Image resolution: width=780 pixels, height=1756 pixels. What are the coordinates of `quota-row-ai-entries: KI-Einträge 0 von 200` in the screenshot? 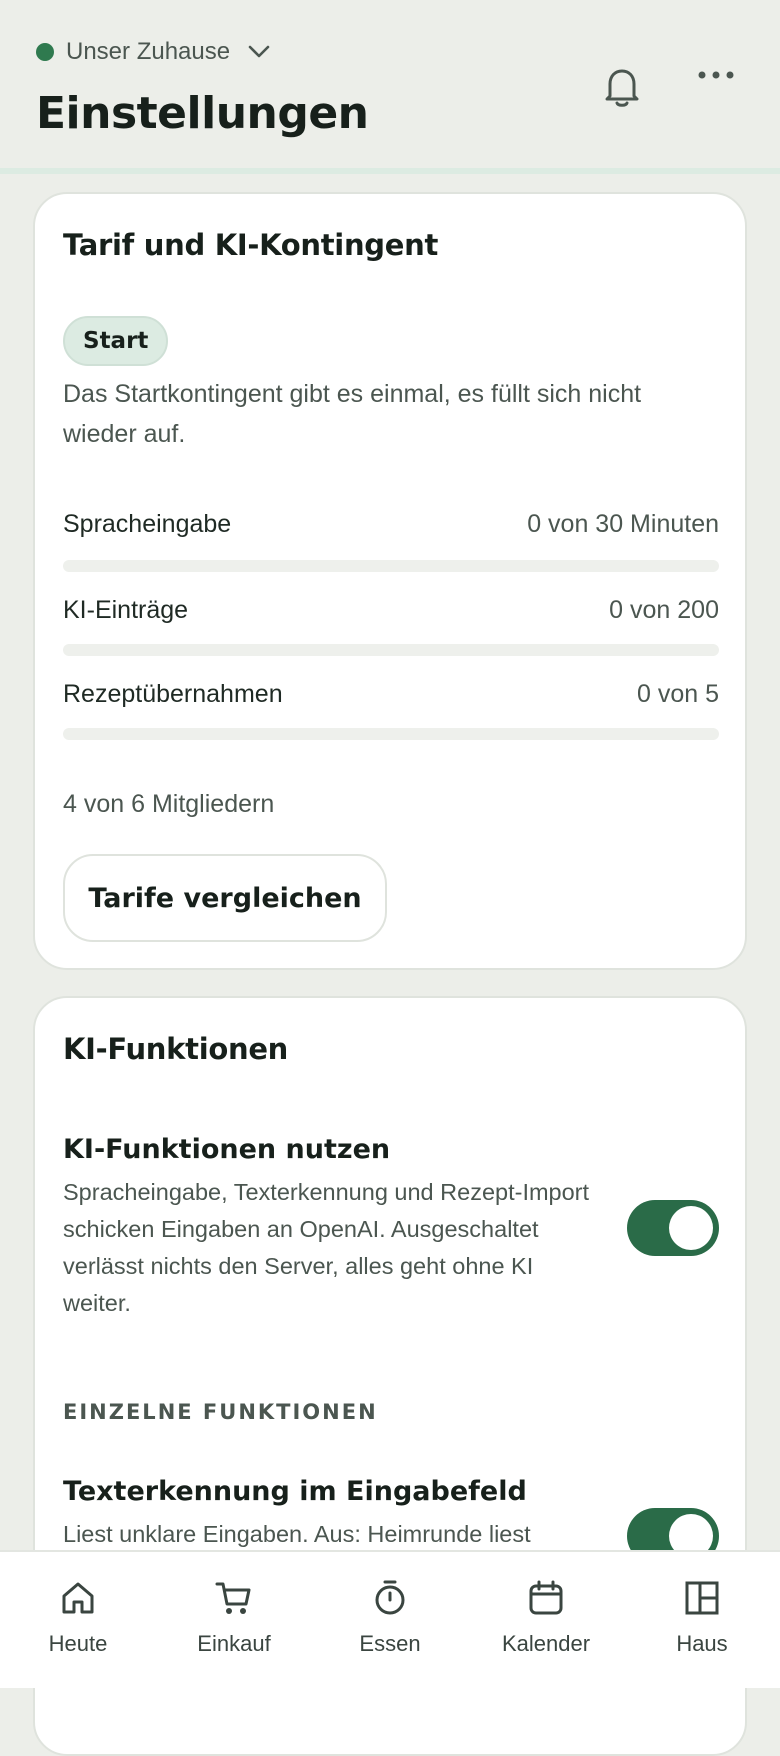 It's located at (391, 610).